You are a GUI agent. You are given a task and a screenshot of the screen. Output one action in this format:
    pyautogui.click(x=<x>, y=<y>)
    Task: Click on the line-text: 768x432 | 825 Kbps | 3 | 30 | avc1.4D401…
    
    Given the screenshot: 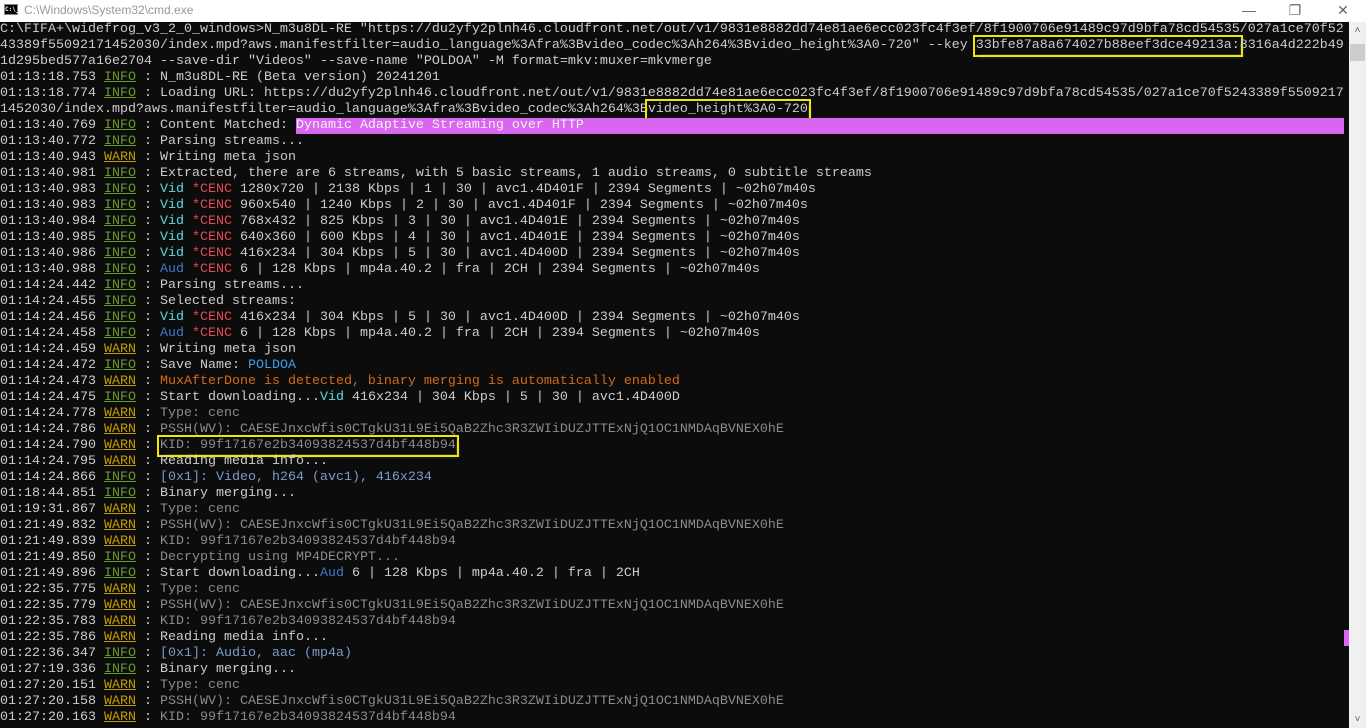 What is the action you would take?
    pyautogui.click(x=519, y=221)
    